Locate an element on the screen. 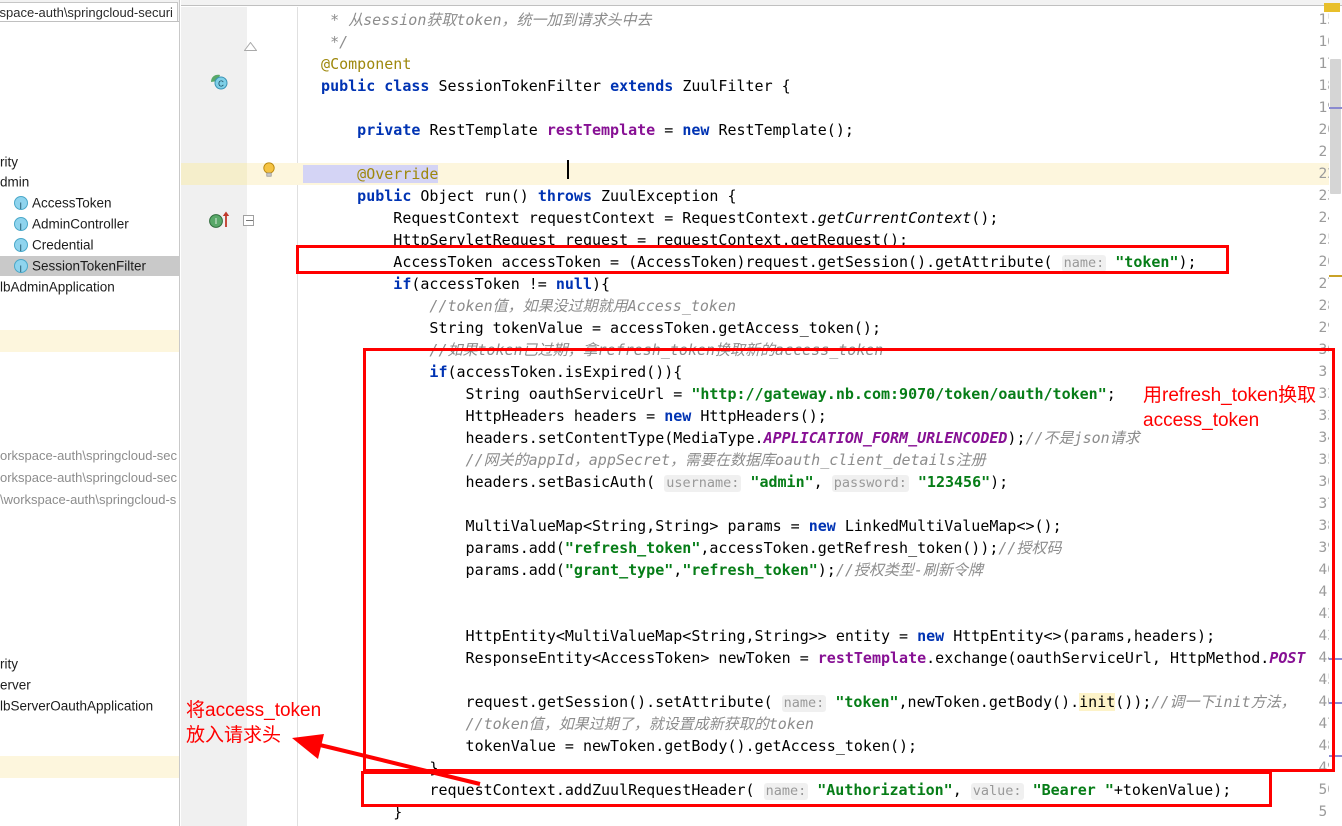 Image resolution: width=1342 pixels, height=826 pixels. code-token: RestTemplate(); is located at coordinates (786, 130).